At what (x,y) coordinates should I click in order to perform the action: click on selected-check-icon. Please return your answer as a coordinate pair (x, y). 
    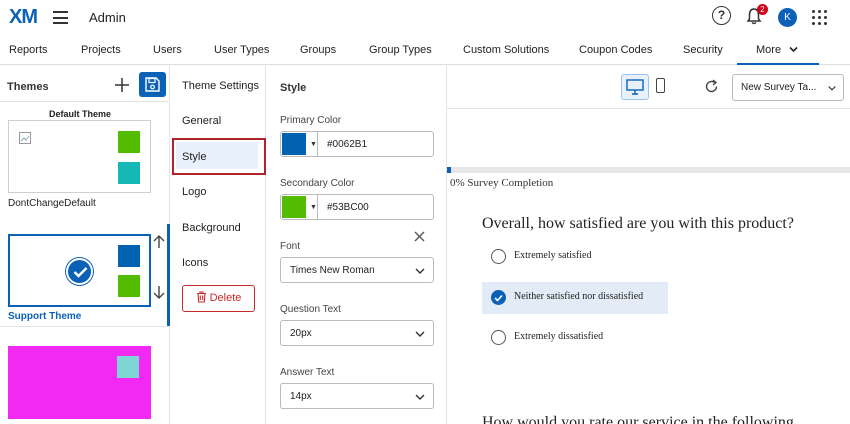
    Looking at the image, I should click on (79, 271).